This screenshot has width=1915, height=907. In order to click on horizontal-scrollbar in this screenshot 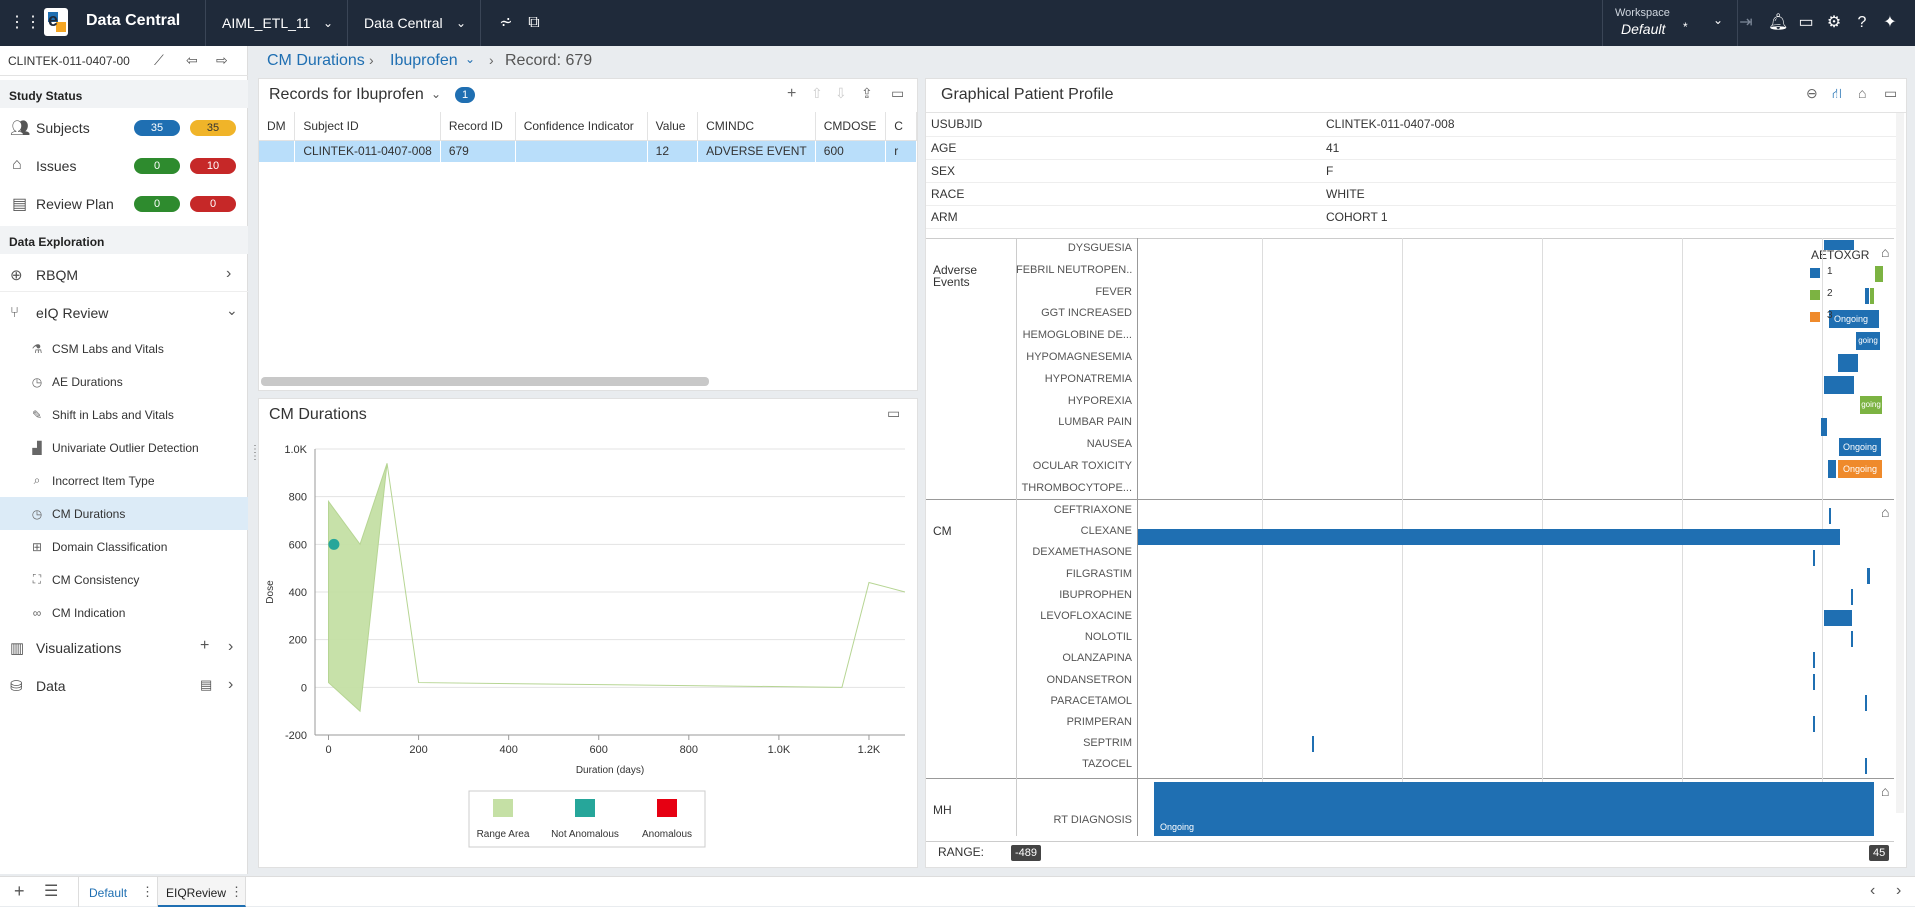, I will do `click(485, 381)`.